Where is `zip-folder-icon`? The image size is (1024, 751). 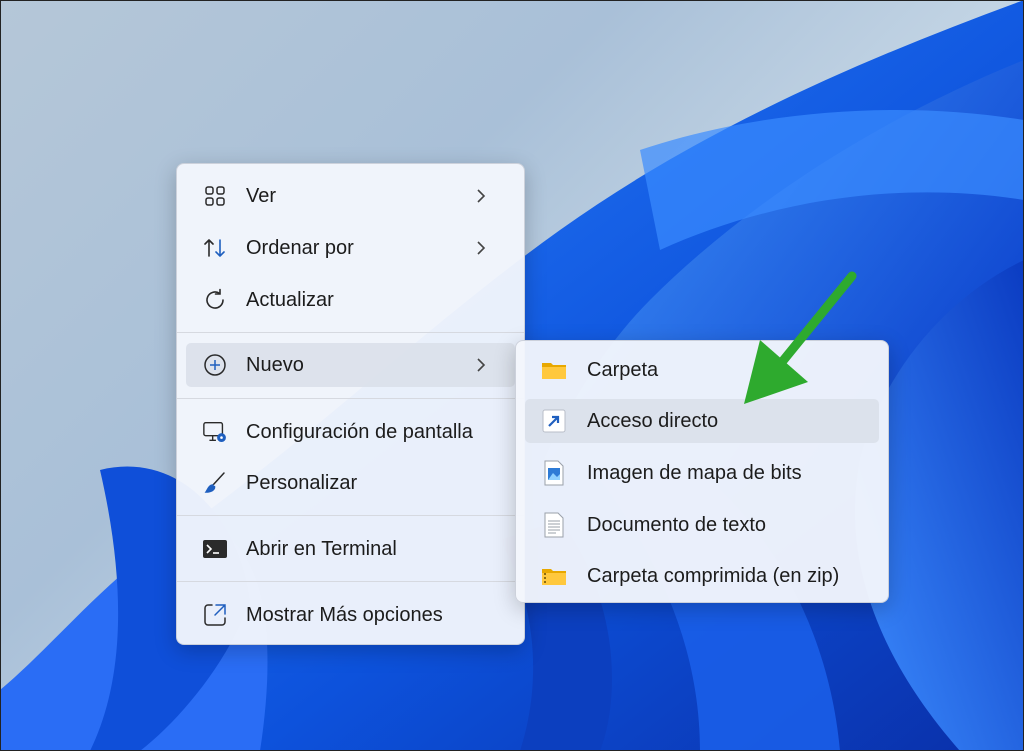
zip-folder-icon is located at coordinates (554, 576).